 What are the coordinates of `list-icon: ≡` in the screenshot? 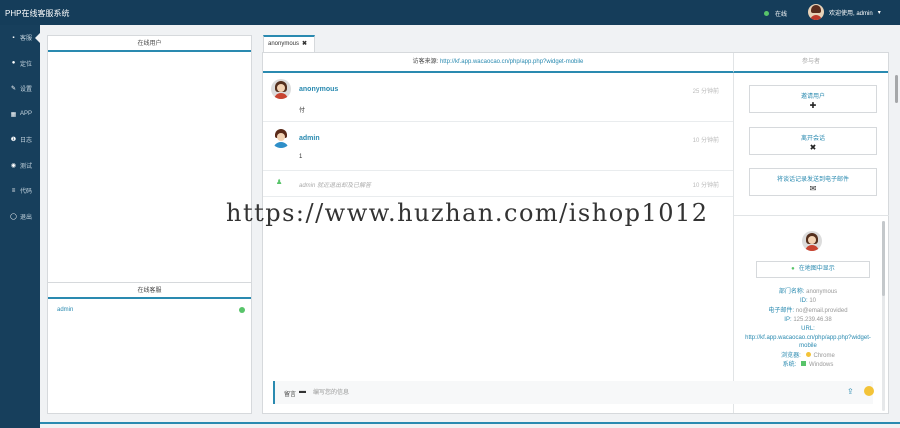 It's located at (13, 190).